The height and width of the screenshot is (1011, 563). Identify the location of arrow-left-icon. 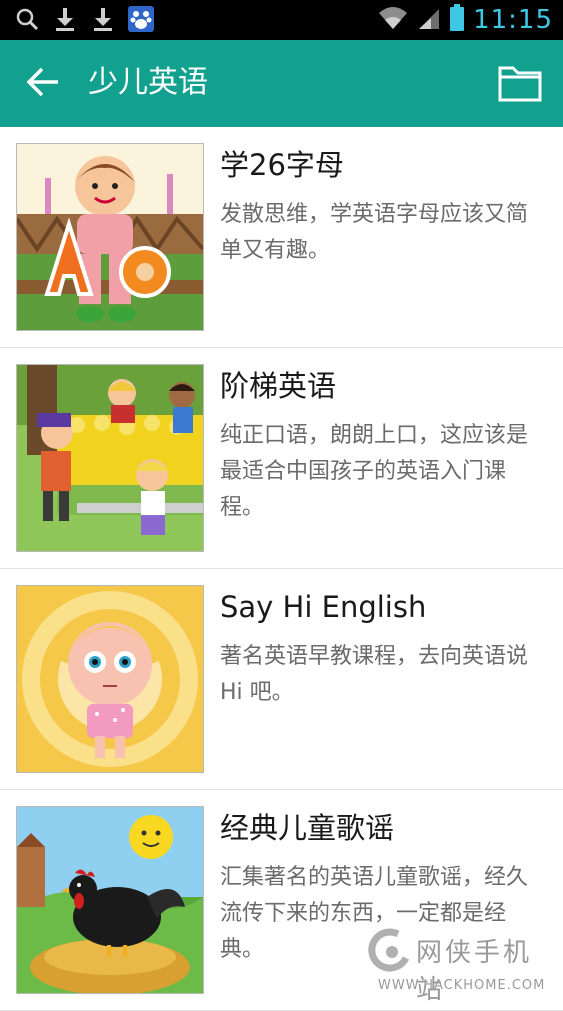
(44, 82).